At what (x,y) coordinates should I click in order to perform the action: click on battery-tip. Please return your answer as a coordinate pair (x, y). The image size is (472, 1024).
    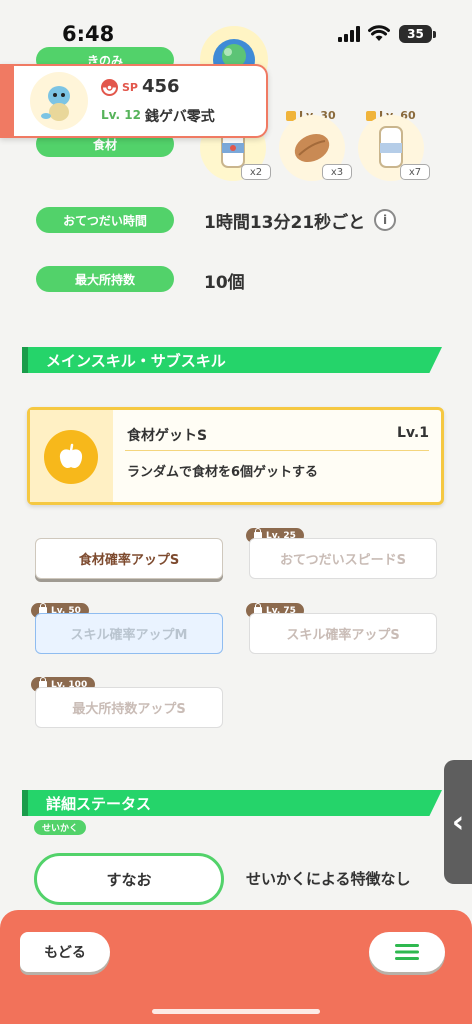
    Looking at the image, I should click on (434, 34).